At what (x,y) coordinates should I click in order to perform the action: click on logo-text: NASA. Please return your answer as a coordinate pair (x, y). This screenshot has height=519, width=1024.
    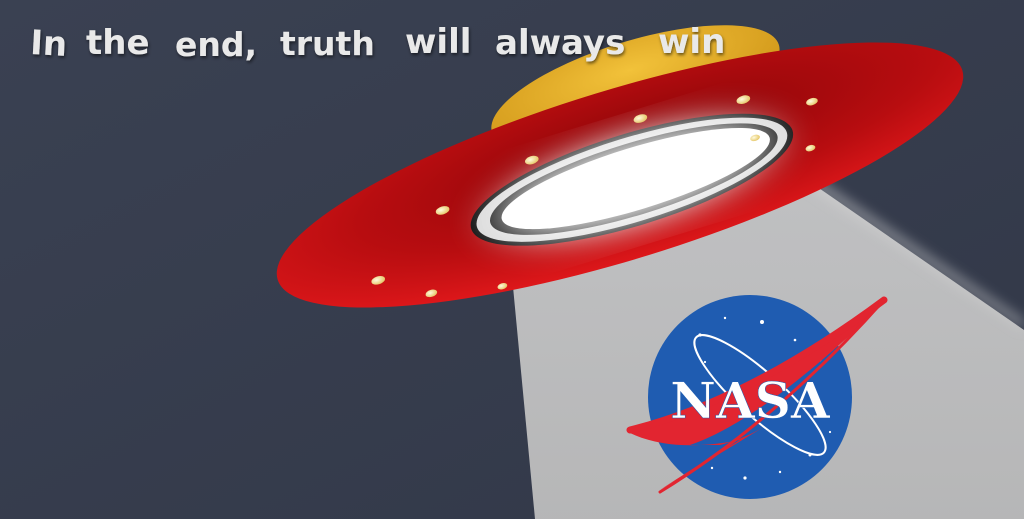
    Looking at the image, I should click on (750, 400).